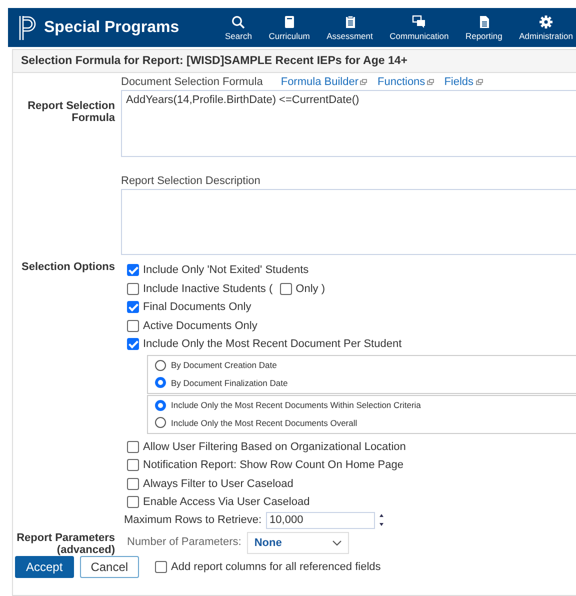 The image size is (576, 596). What do you see at coordinates (112, 27) in the screenshot?
I see `app-title: Special Programs` at bounding box center [112, 27].